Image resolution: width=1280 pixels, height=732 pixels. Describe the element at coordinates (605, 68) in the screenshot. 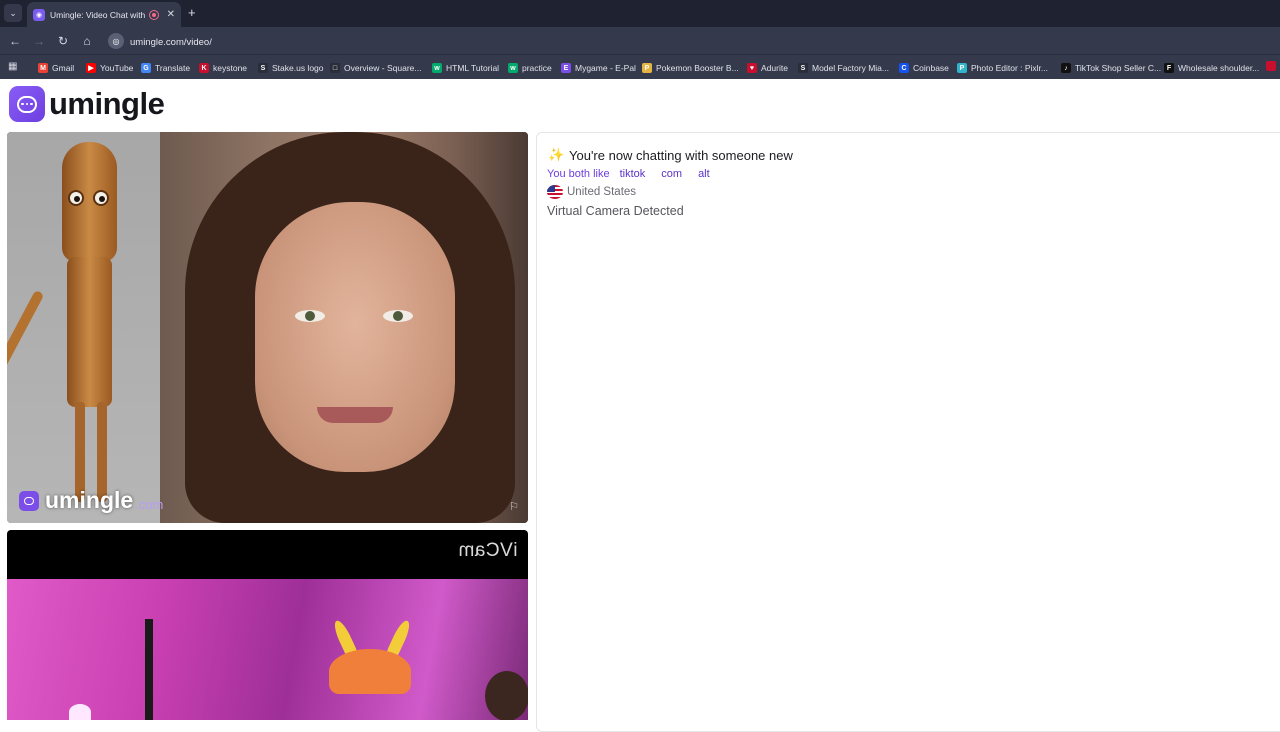

I see `bookmark-label: Mygame - E-Pal` at that location.